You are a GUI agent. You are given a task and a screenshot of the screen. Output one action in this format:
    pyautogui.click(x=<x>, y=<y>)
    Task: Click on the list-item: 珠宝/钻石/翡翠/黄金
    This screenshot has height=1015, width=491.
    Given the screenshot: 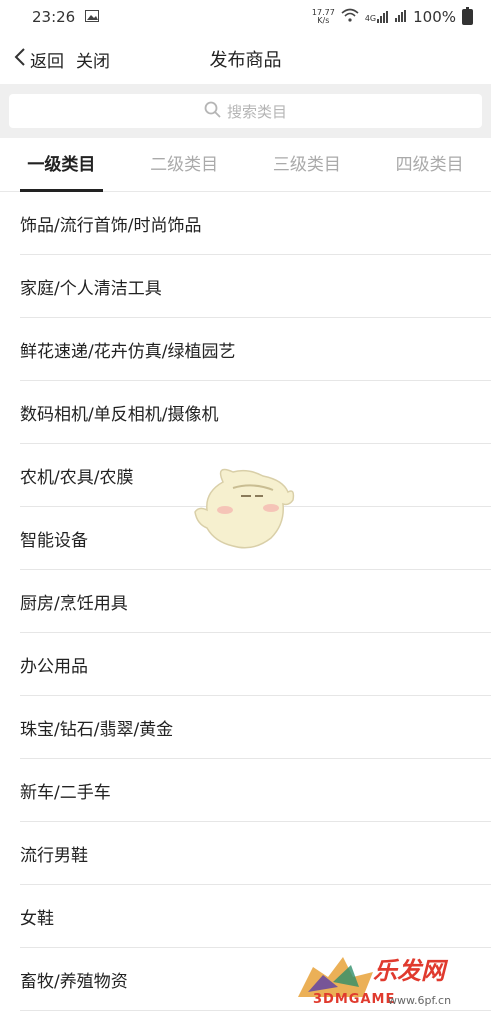 What is the action you would take?
    pyautogui.click(x=255, y=727)
    